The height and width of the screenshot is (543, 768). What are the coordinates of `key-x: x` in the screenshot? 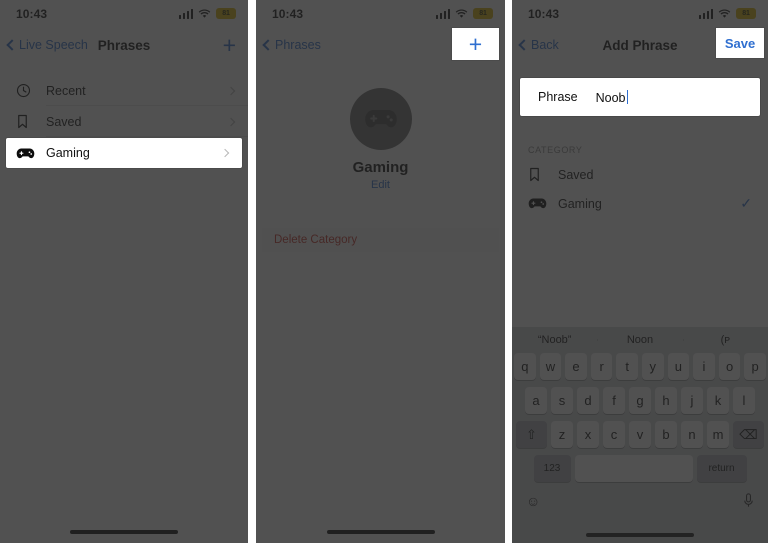 It's located at (588, 434).